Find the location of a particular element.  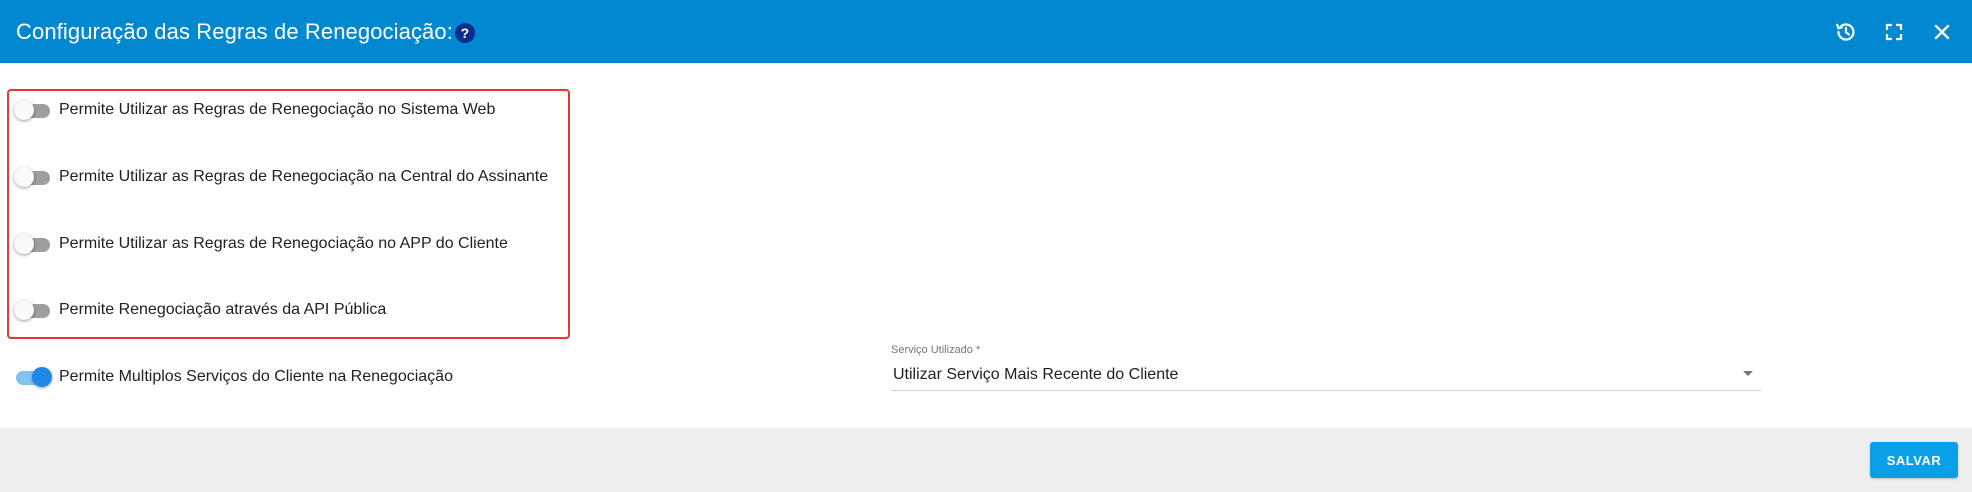

service-select-label: Serviço Utilizado * is located at coordinates (936, 350).